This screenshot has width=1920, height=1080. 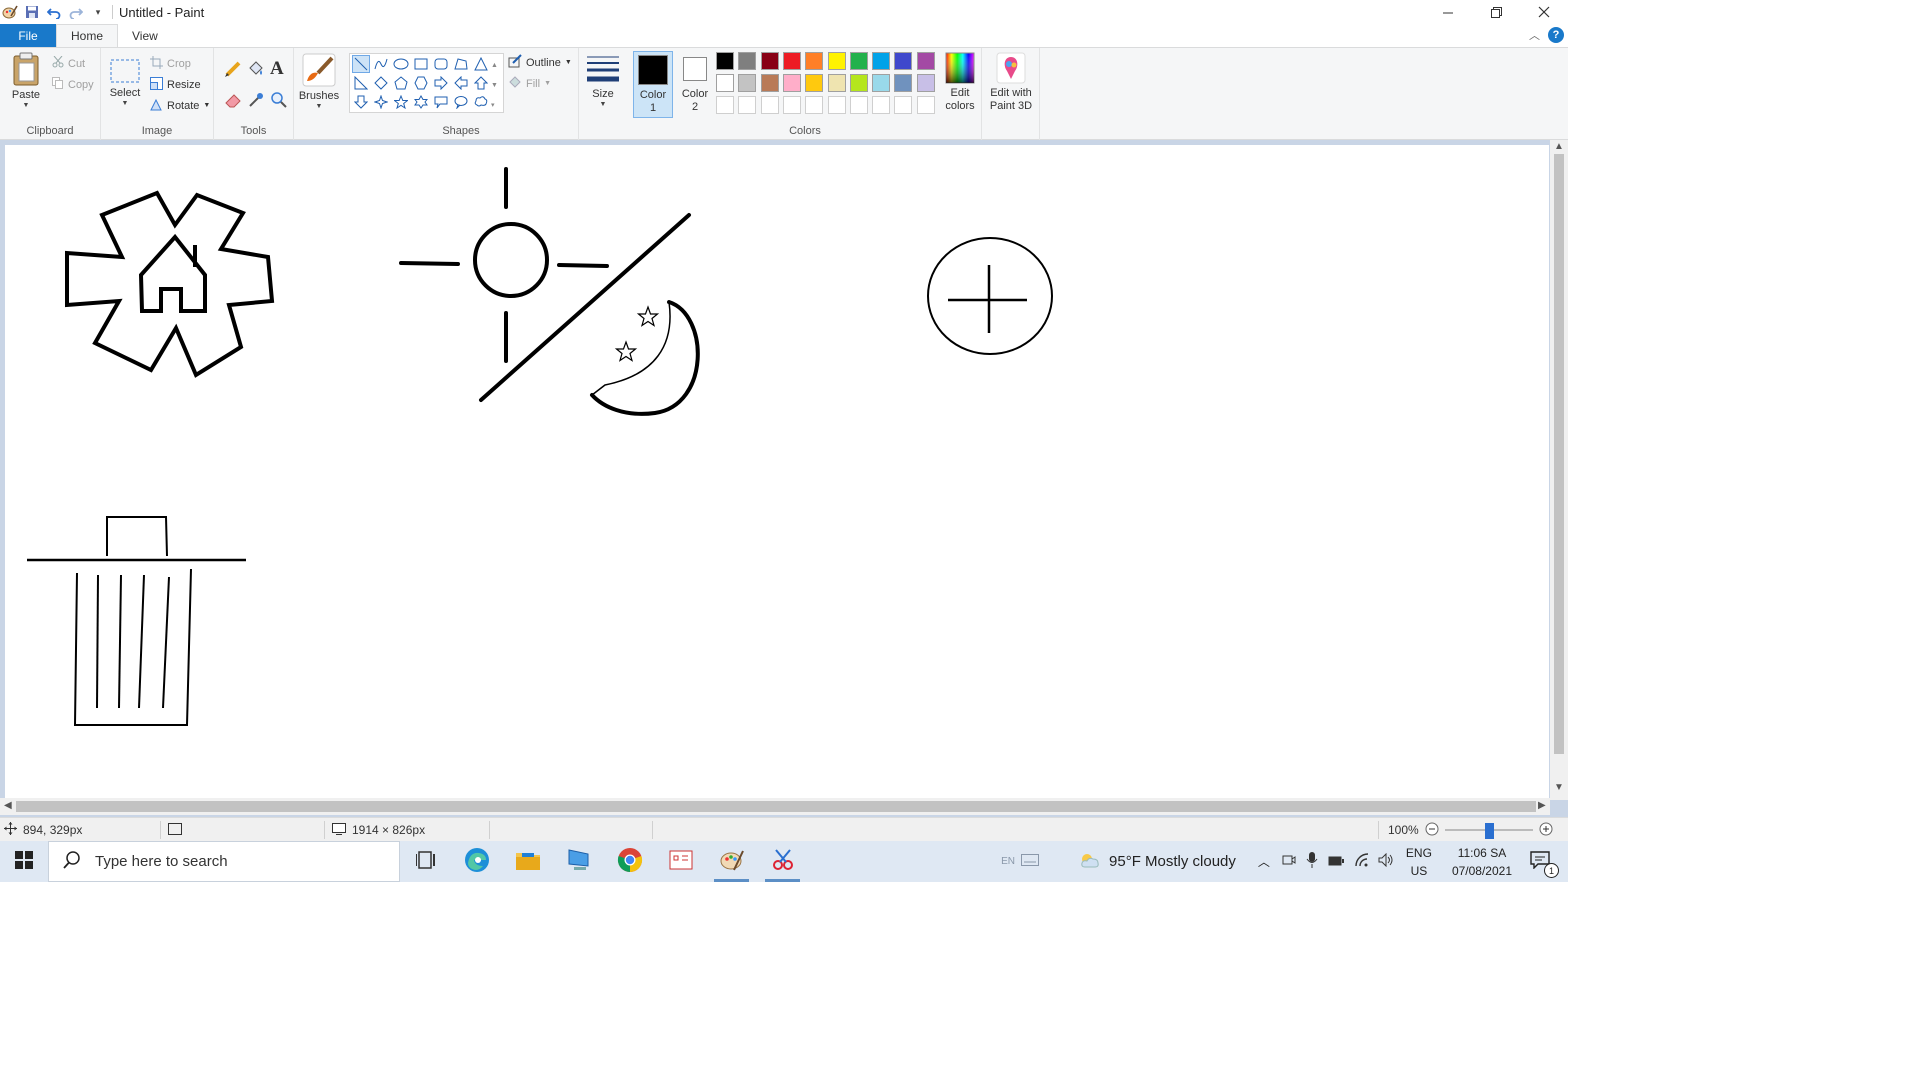 What do you see at coordinates (1432, 830) in the screenshot?
I see `zoom-out-icon` at bounding box center [1432, 830].